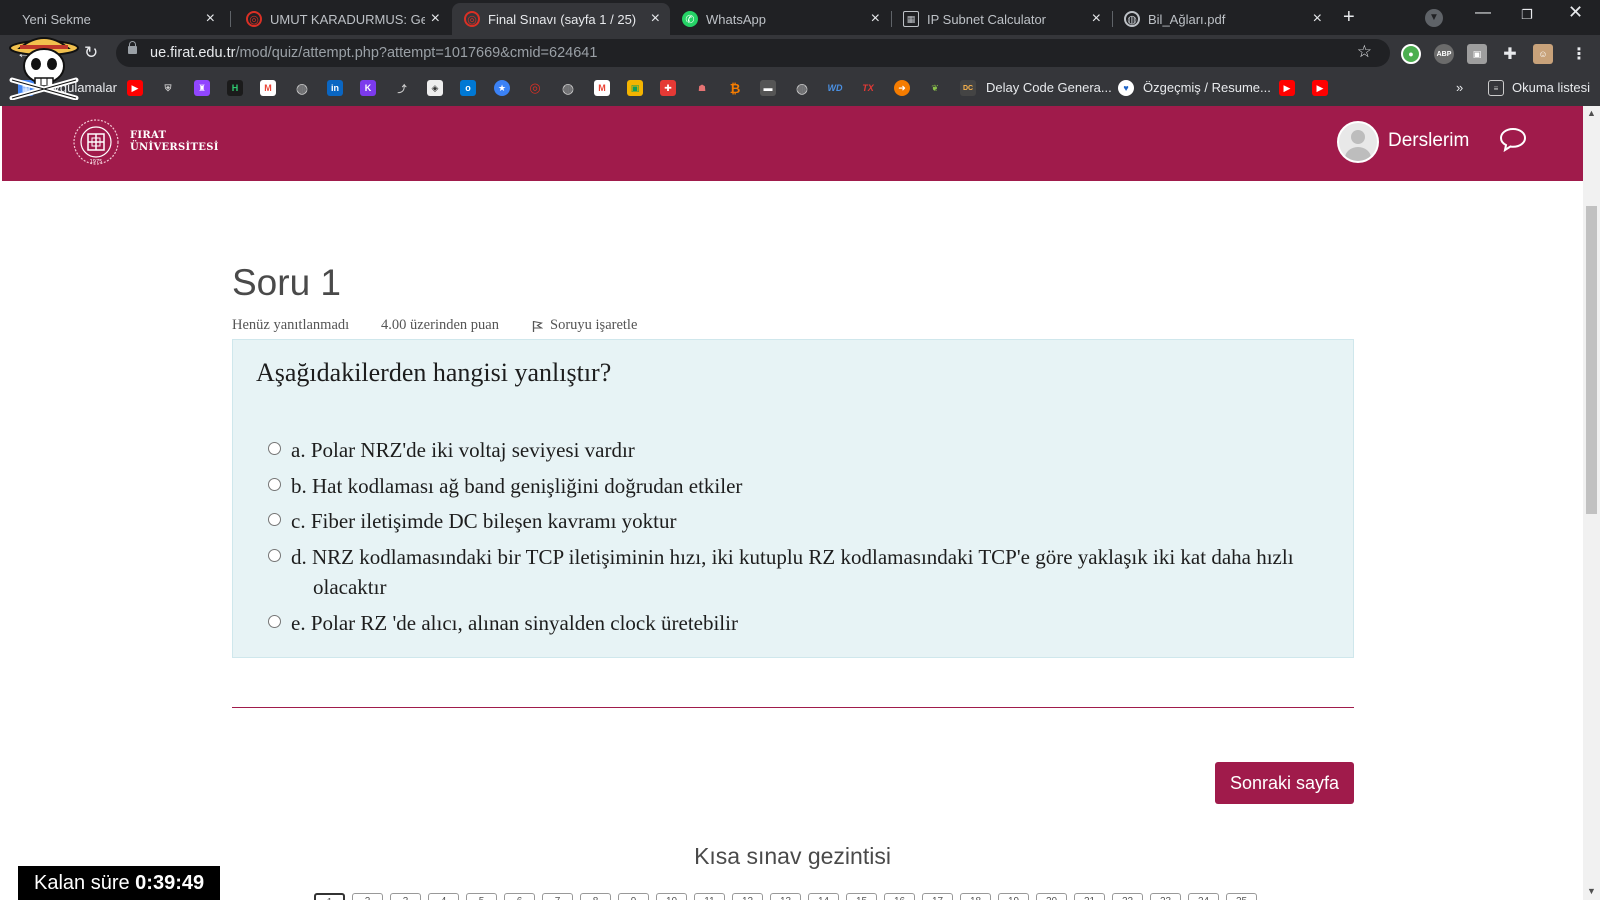  I want to click on bookmark-star-icon: ☆, so click(1364, 52).